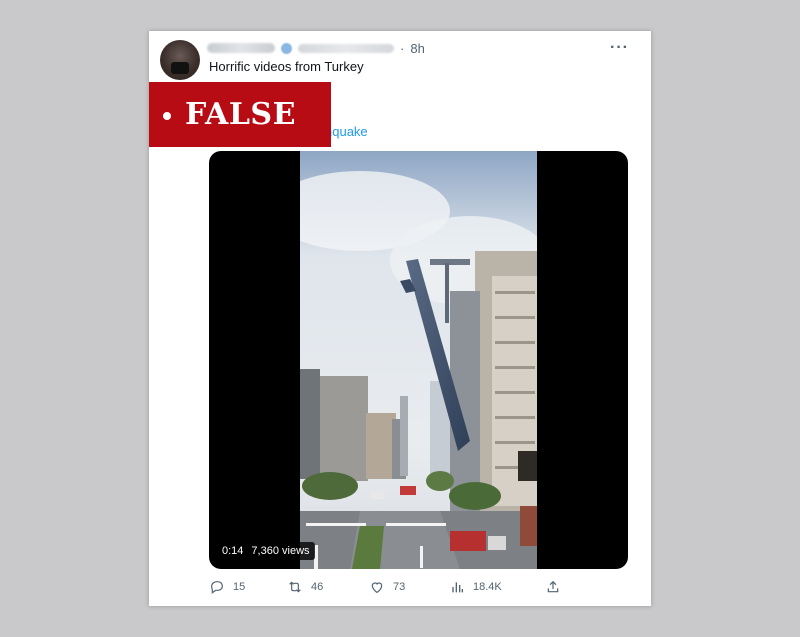 The width and height of the screenshot is (800, 637). What do you see at coordinates (286, 66) in the screenshot?
I see `tweet-text: Horrific videos from Turkey` at bounding box center [286, 66].